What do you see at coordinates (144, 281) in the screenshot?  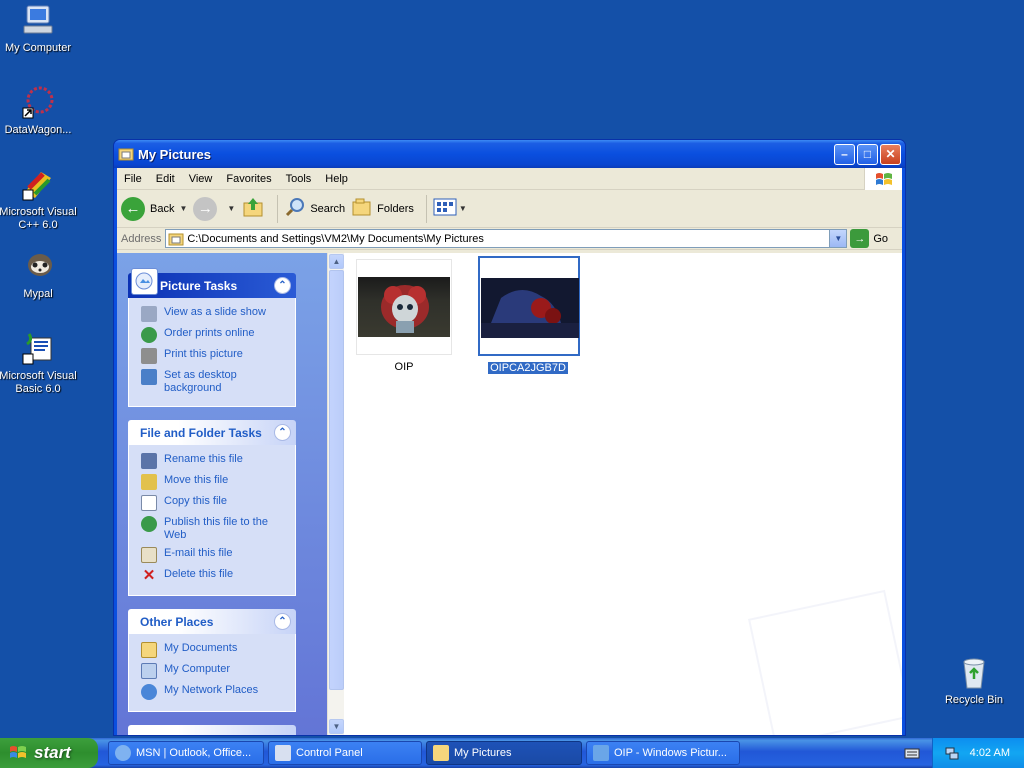 I see `picture-tasks-icon` at bounding box center [144, 281].